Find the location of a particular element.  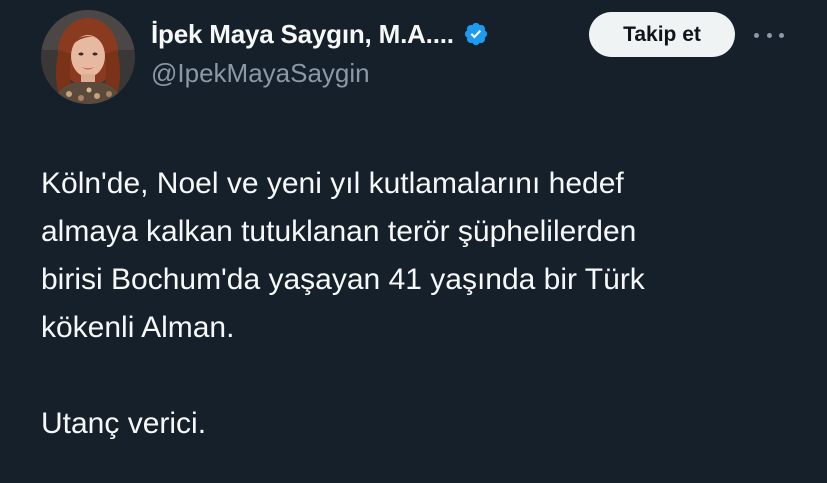

follow-button: Takip et is located at coordinates (662, 34).